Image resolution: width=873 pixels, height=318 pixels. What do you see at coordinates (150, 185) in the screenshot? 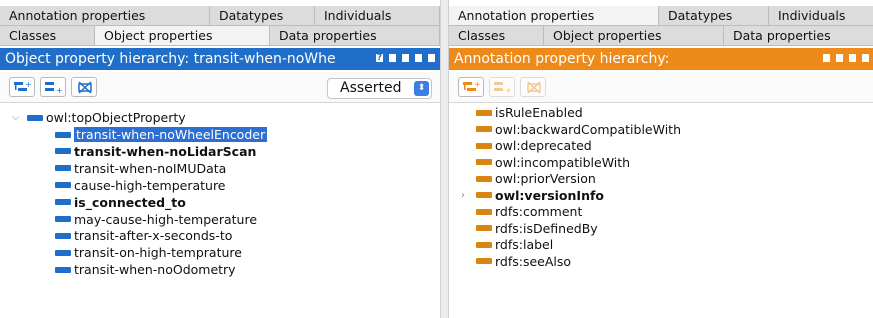
I see `tree-item-label: cause-high-temperature` at bounding box center [150, 185].